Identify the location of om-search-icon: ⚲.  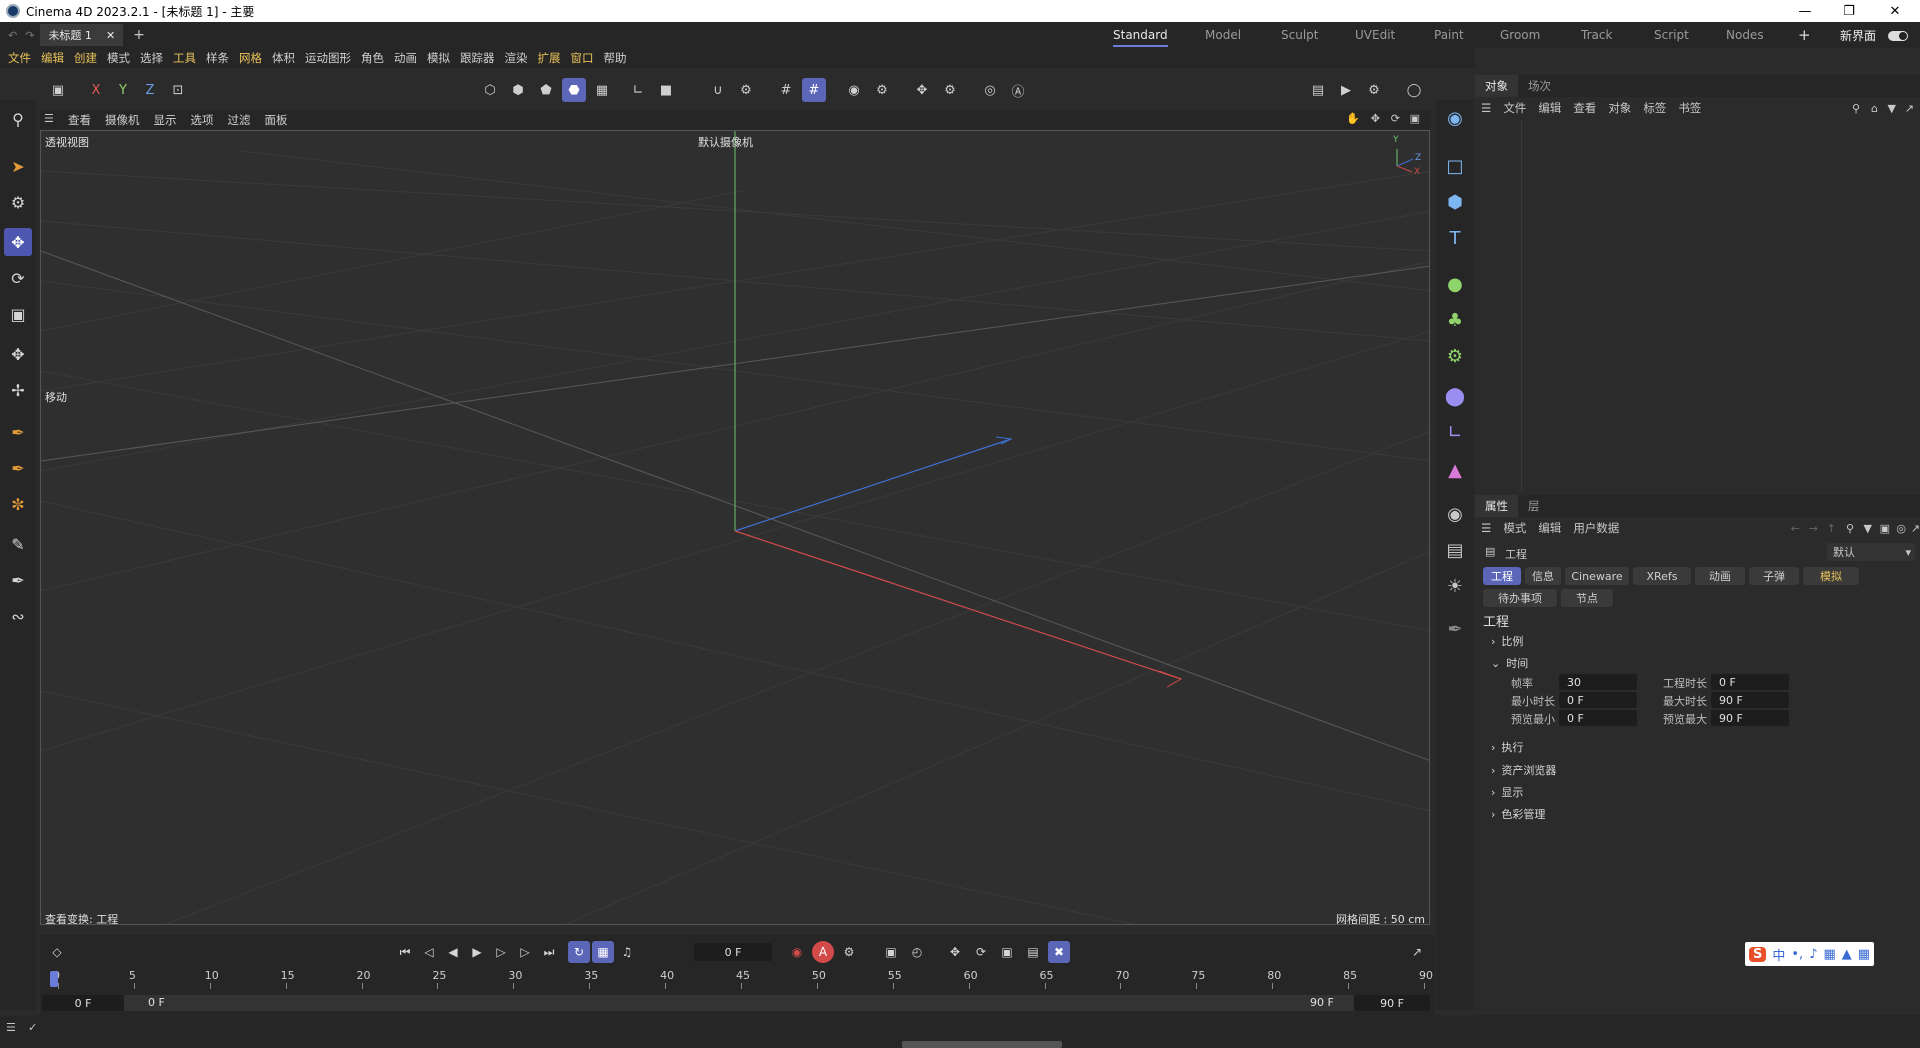
(1856, 108).